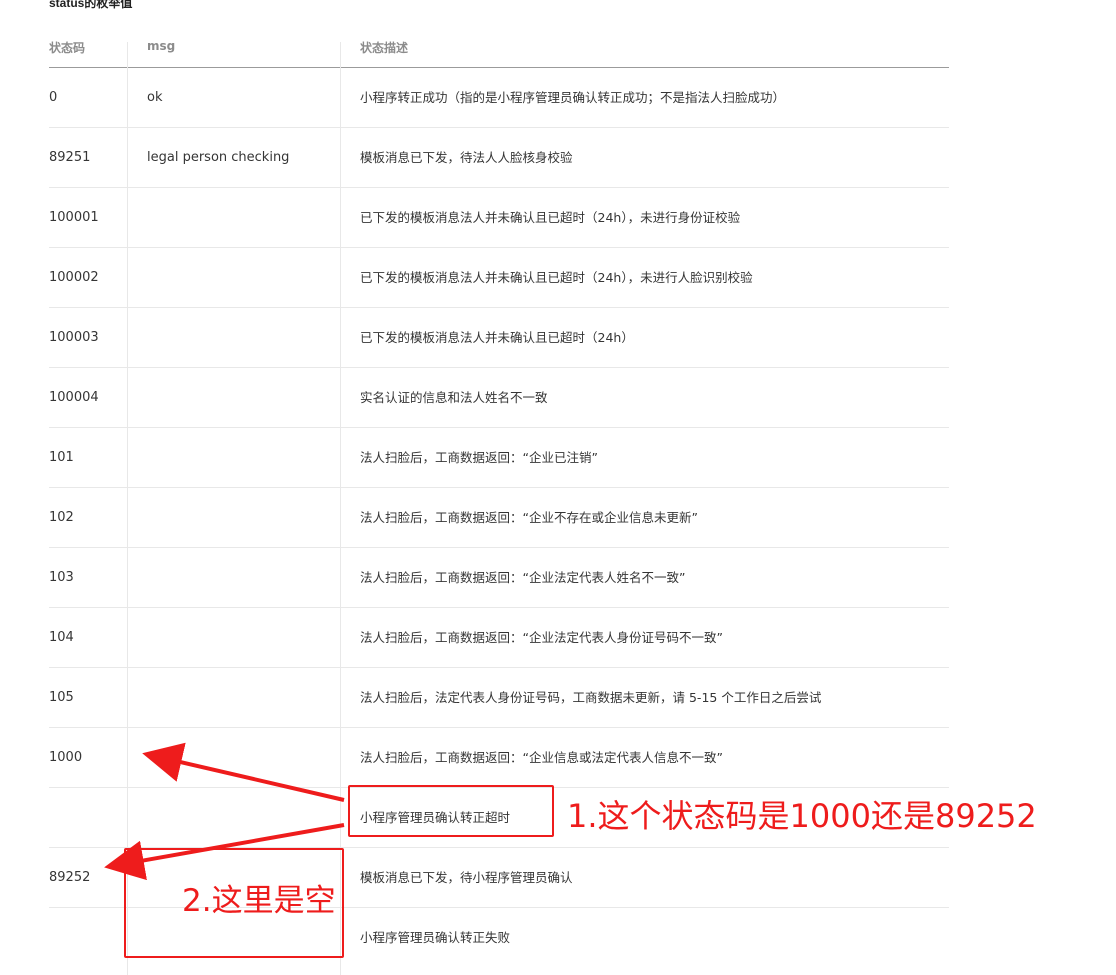 The height and width of the screenshot is (975, 1116). Describe the element at coordinates (591, 697) in the screenshot. I see `cell-desc: 法人扫脸后，法定代表人身份证号码，工商数据未更新，请 5-15 个工作日之后尝试` at that location.